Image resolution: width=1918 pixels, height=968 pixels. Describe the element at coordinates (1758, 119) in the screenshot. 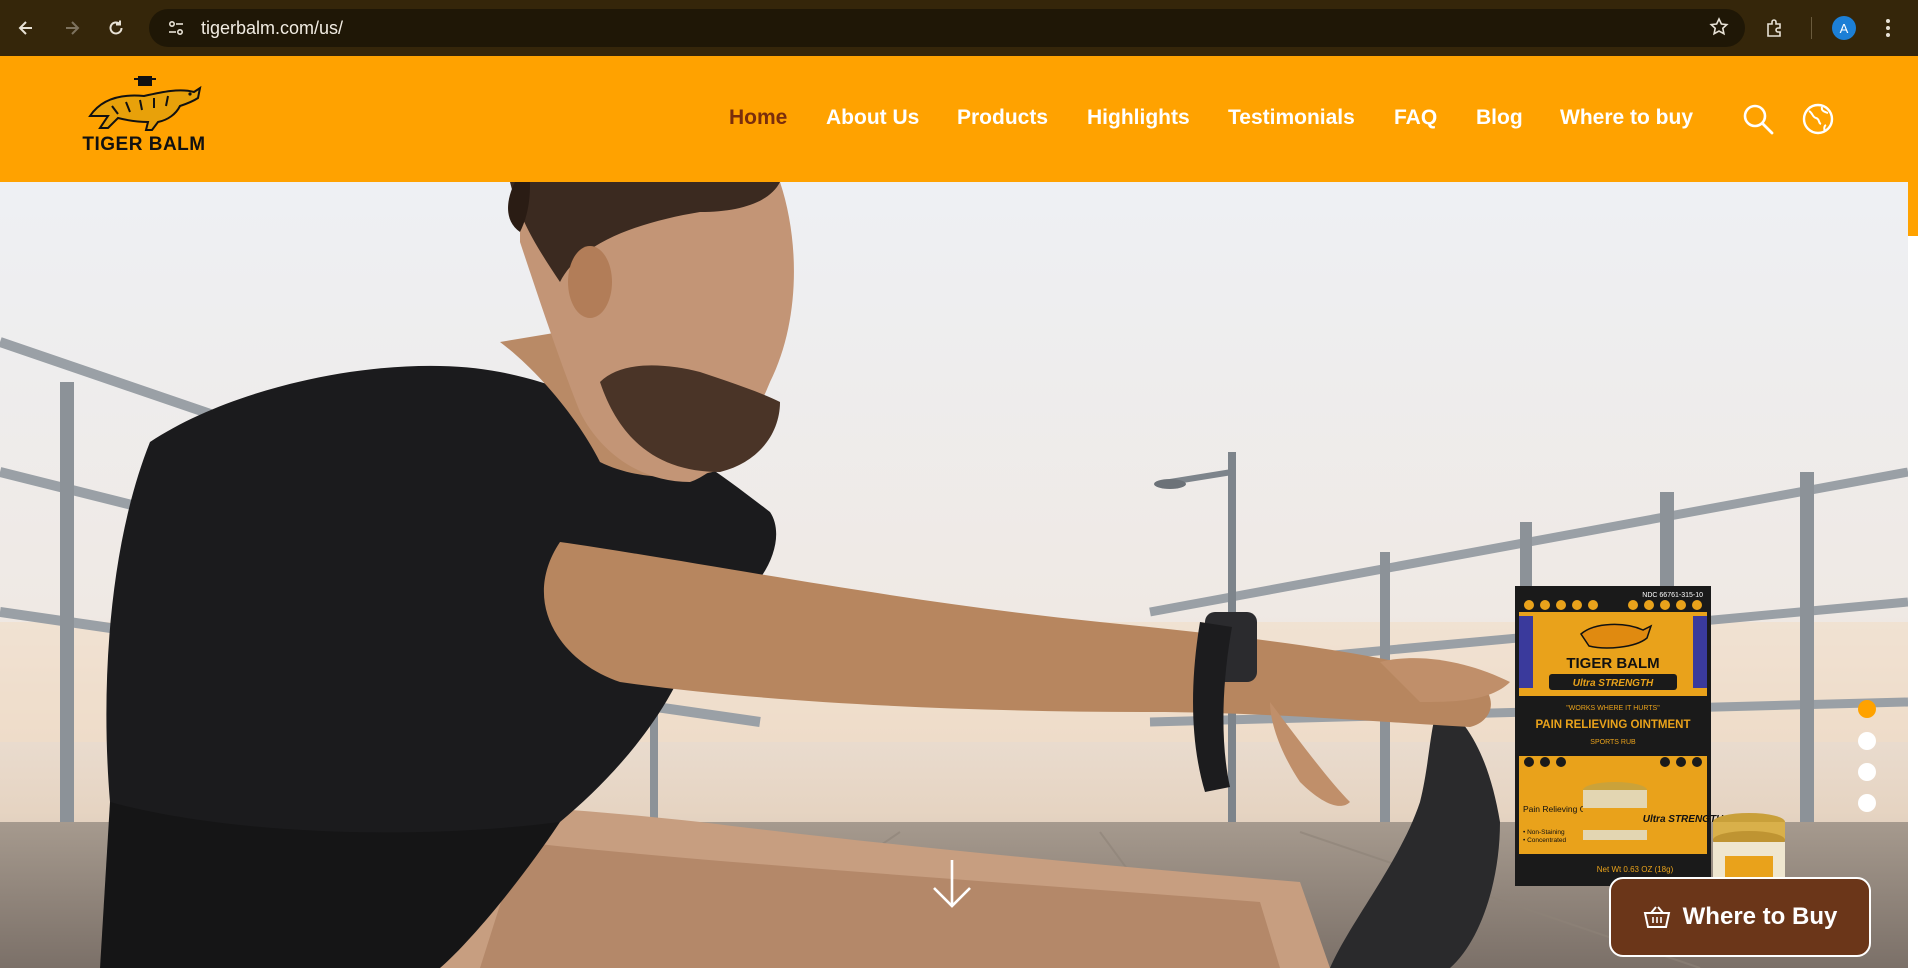

I see `search-icon` at that location.